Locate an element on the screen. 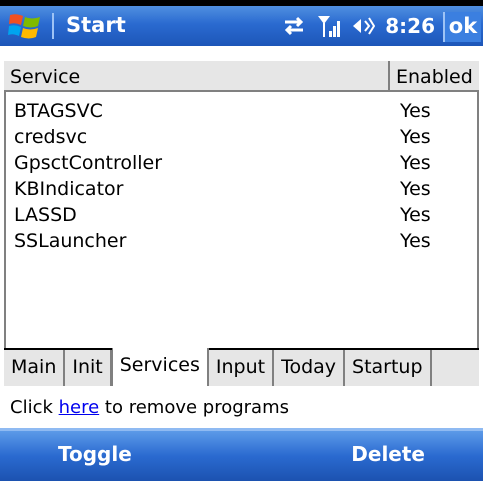  volume-icon is located at coordinates (363, 26).